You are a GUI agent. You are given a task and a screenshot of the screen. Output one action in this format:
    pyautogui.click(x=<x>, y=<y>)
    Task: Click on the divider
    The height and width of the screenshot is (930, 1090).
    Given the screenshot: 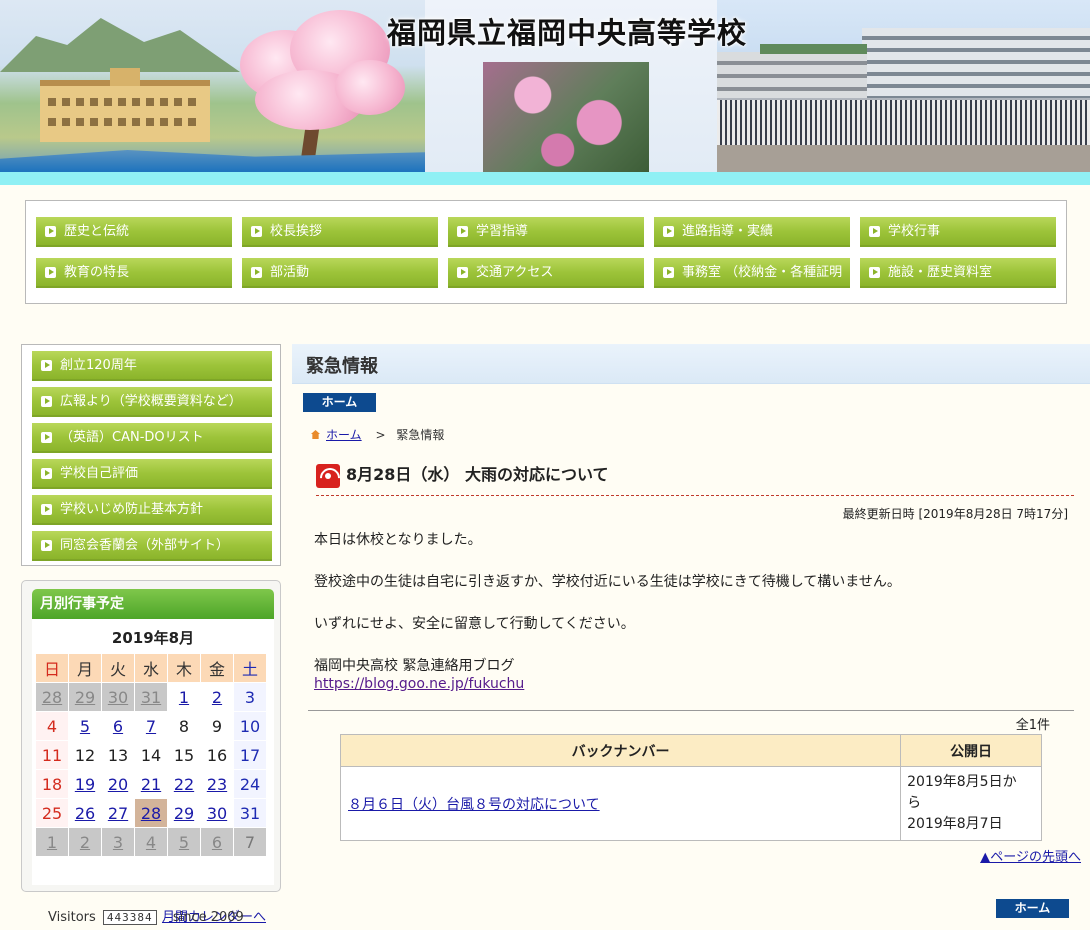 What is the action you would take?
    pyautogui.click(x=691, y=710)
    